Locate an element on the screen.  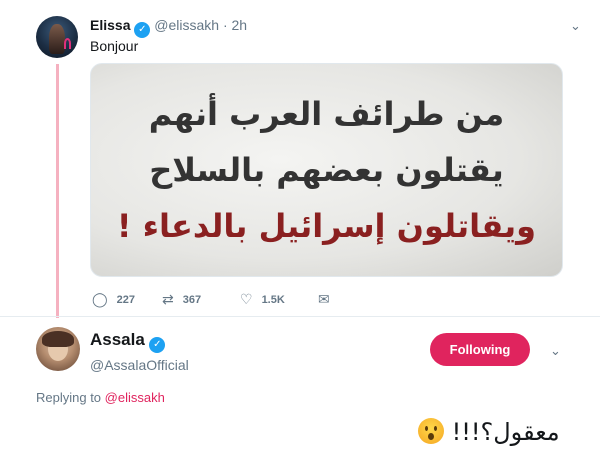
direct-message-button: ✉ is located at coordinates (324, 300).